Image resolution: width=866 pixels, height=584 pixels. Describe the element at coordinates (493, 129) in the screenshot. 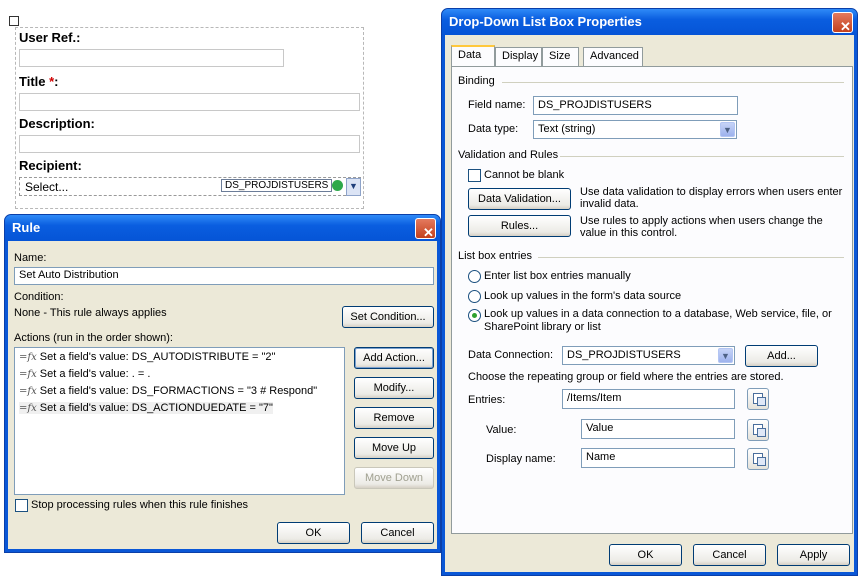

I see `data-type-label: Data type:` at that location.